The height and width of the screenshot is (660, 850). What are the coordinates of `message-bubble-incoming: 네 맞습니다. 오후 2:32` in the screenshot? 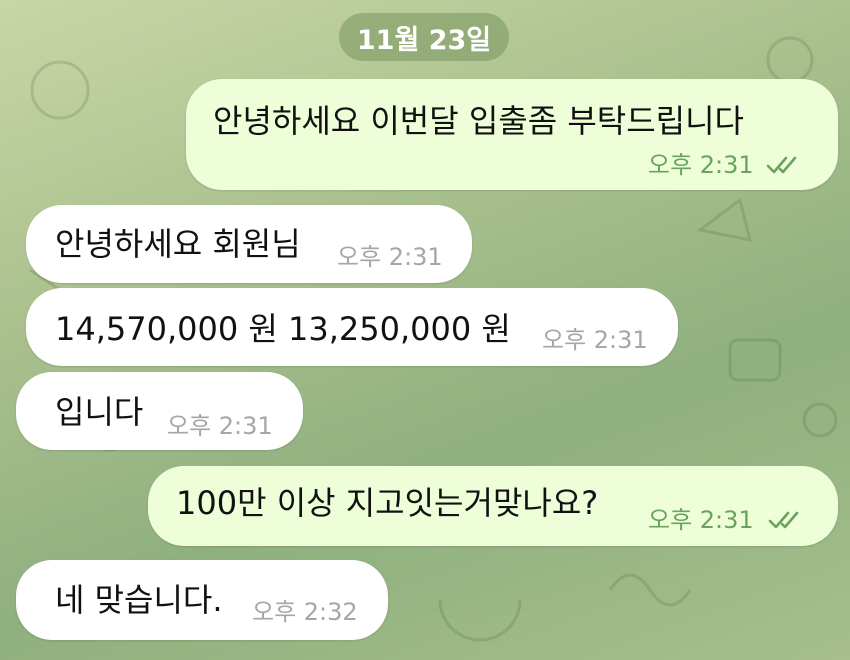 It's located at (202, 600).